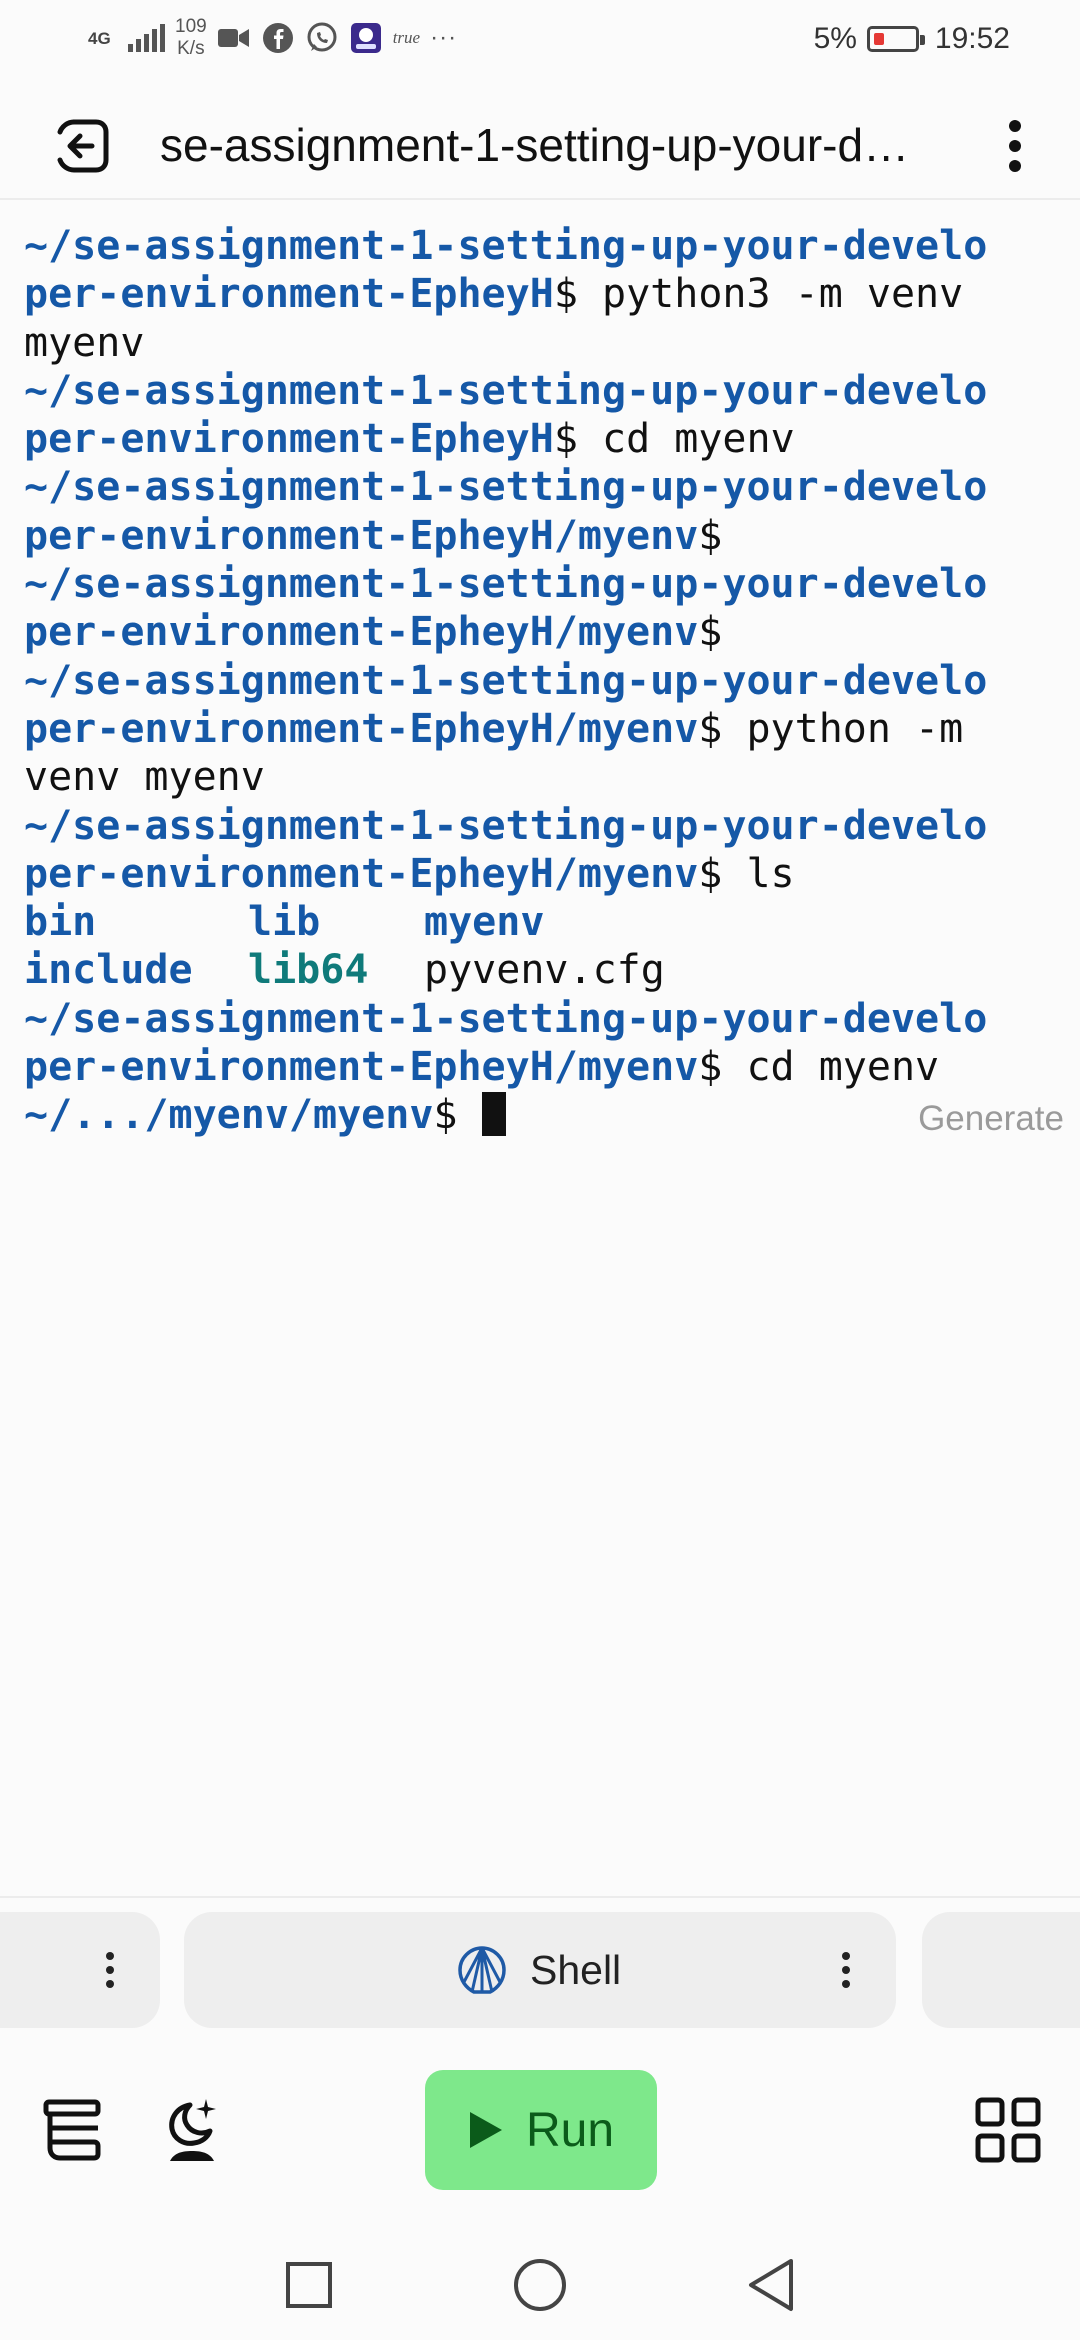 This screenshot has width=1080, height=2340. I want to click on battery-icon, so click(895, 39).